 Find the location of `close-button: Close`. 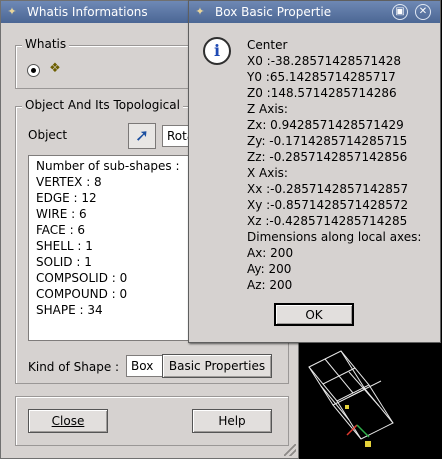

close-button: Close is located at coordinates (68, 421).